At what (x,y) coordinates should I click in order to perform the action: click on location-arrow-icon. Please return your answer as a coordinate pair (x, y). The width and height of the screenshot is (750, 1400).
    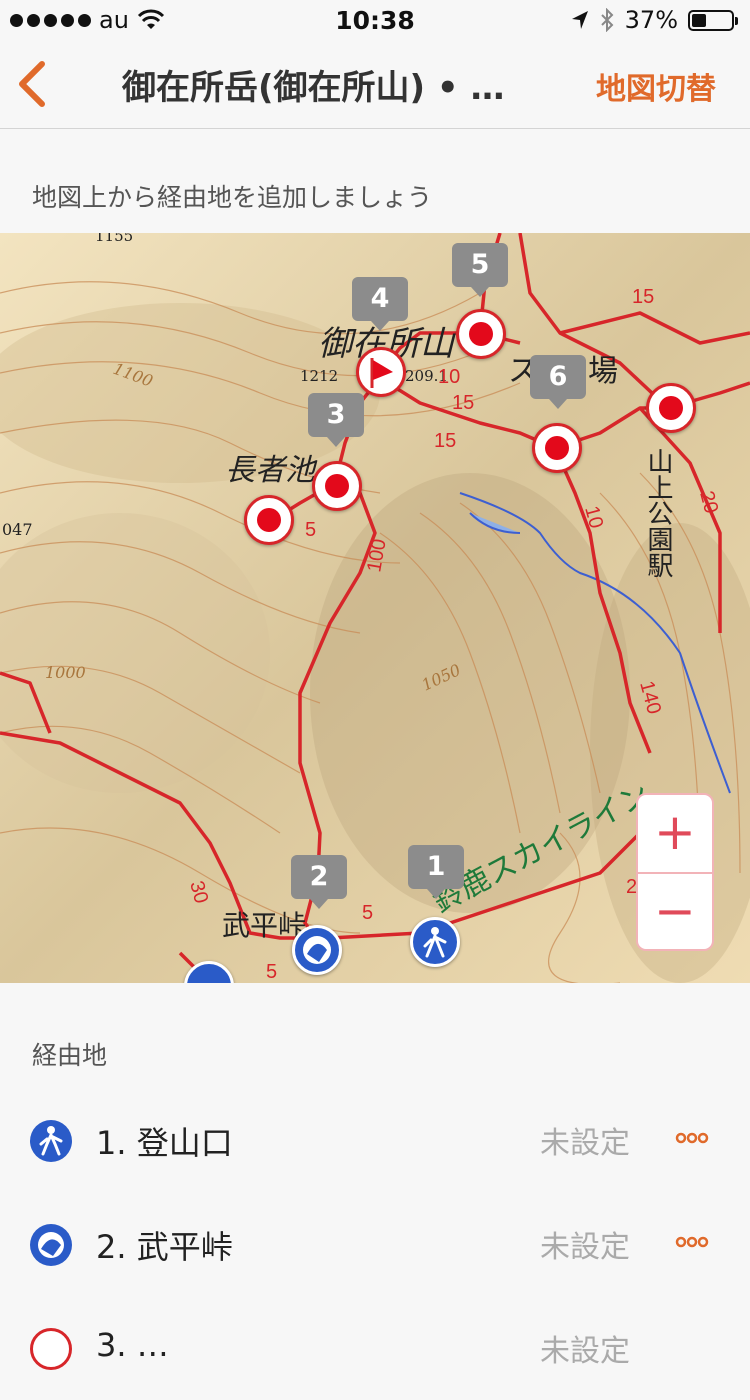
    Looking at the image, I should click on (579, 20).